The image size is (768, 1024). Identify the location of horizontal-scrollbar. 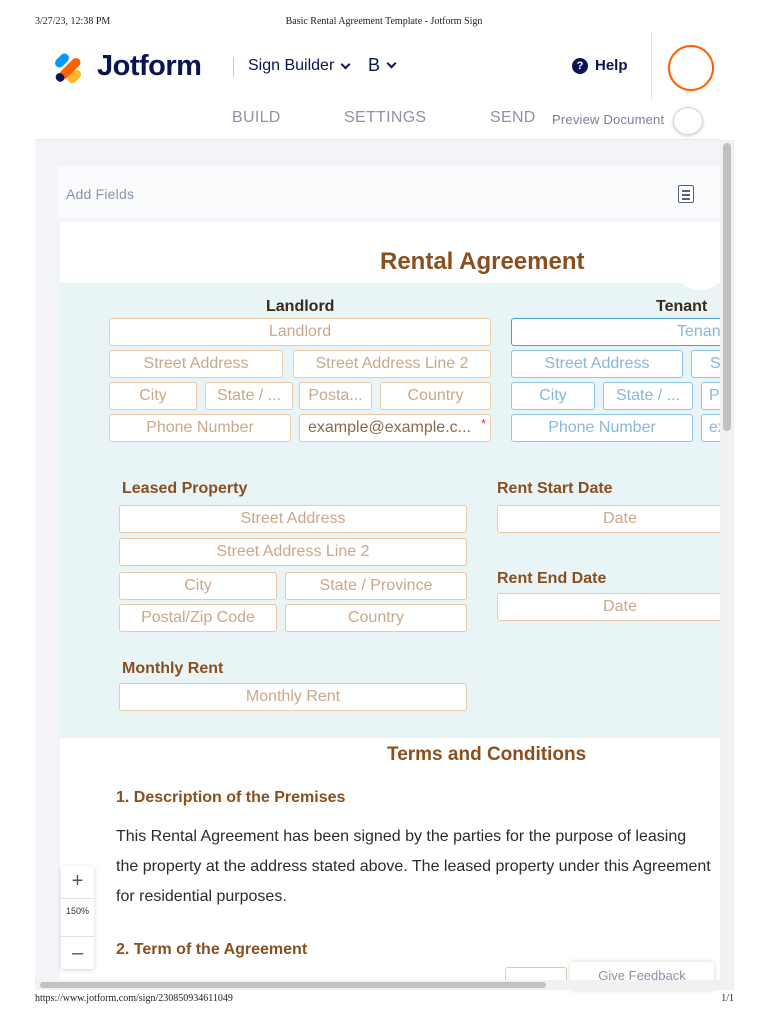
(293, 985).